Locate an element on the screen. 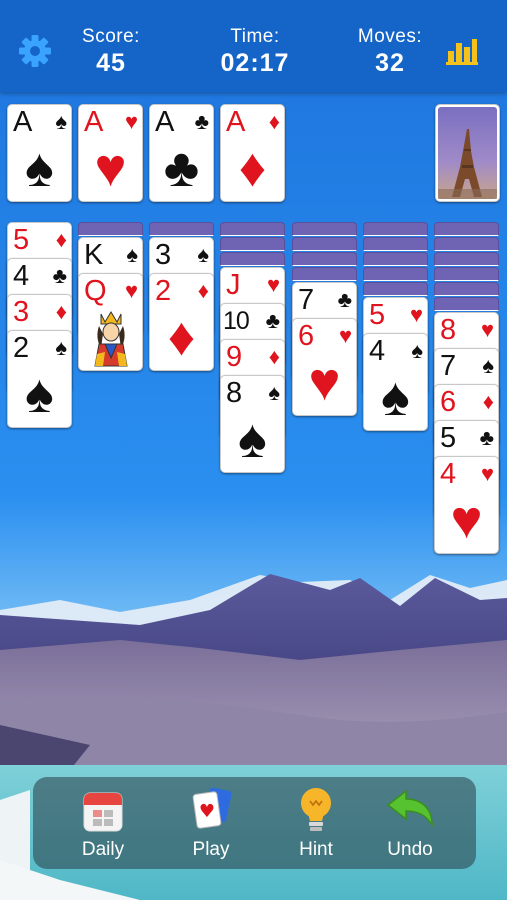  daily-label: Daily is located at coordinates (103, 849).